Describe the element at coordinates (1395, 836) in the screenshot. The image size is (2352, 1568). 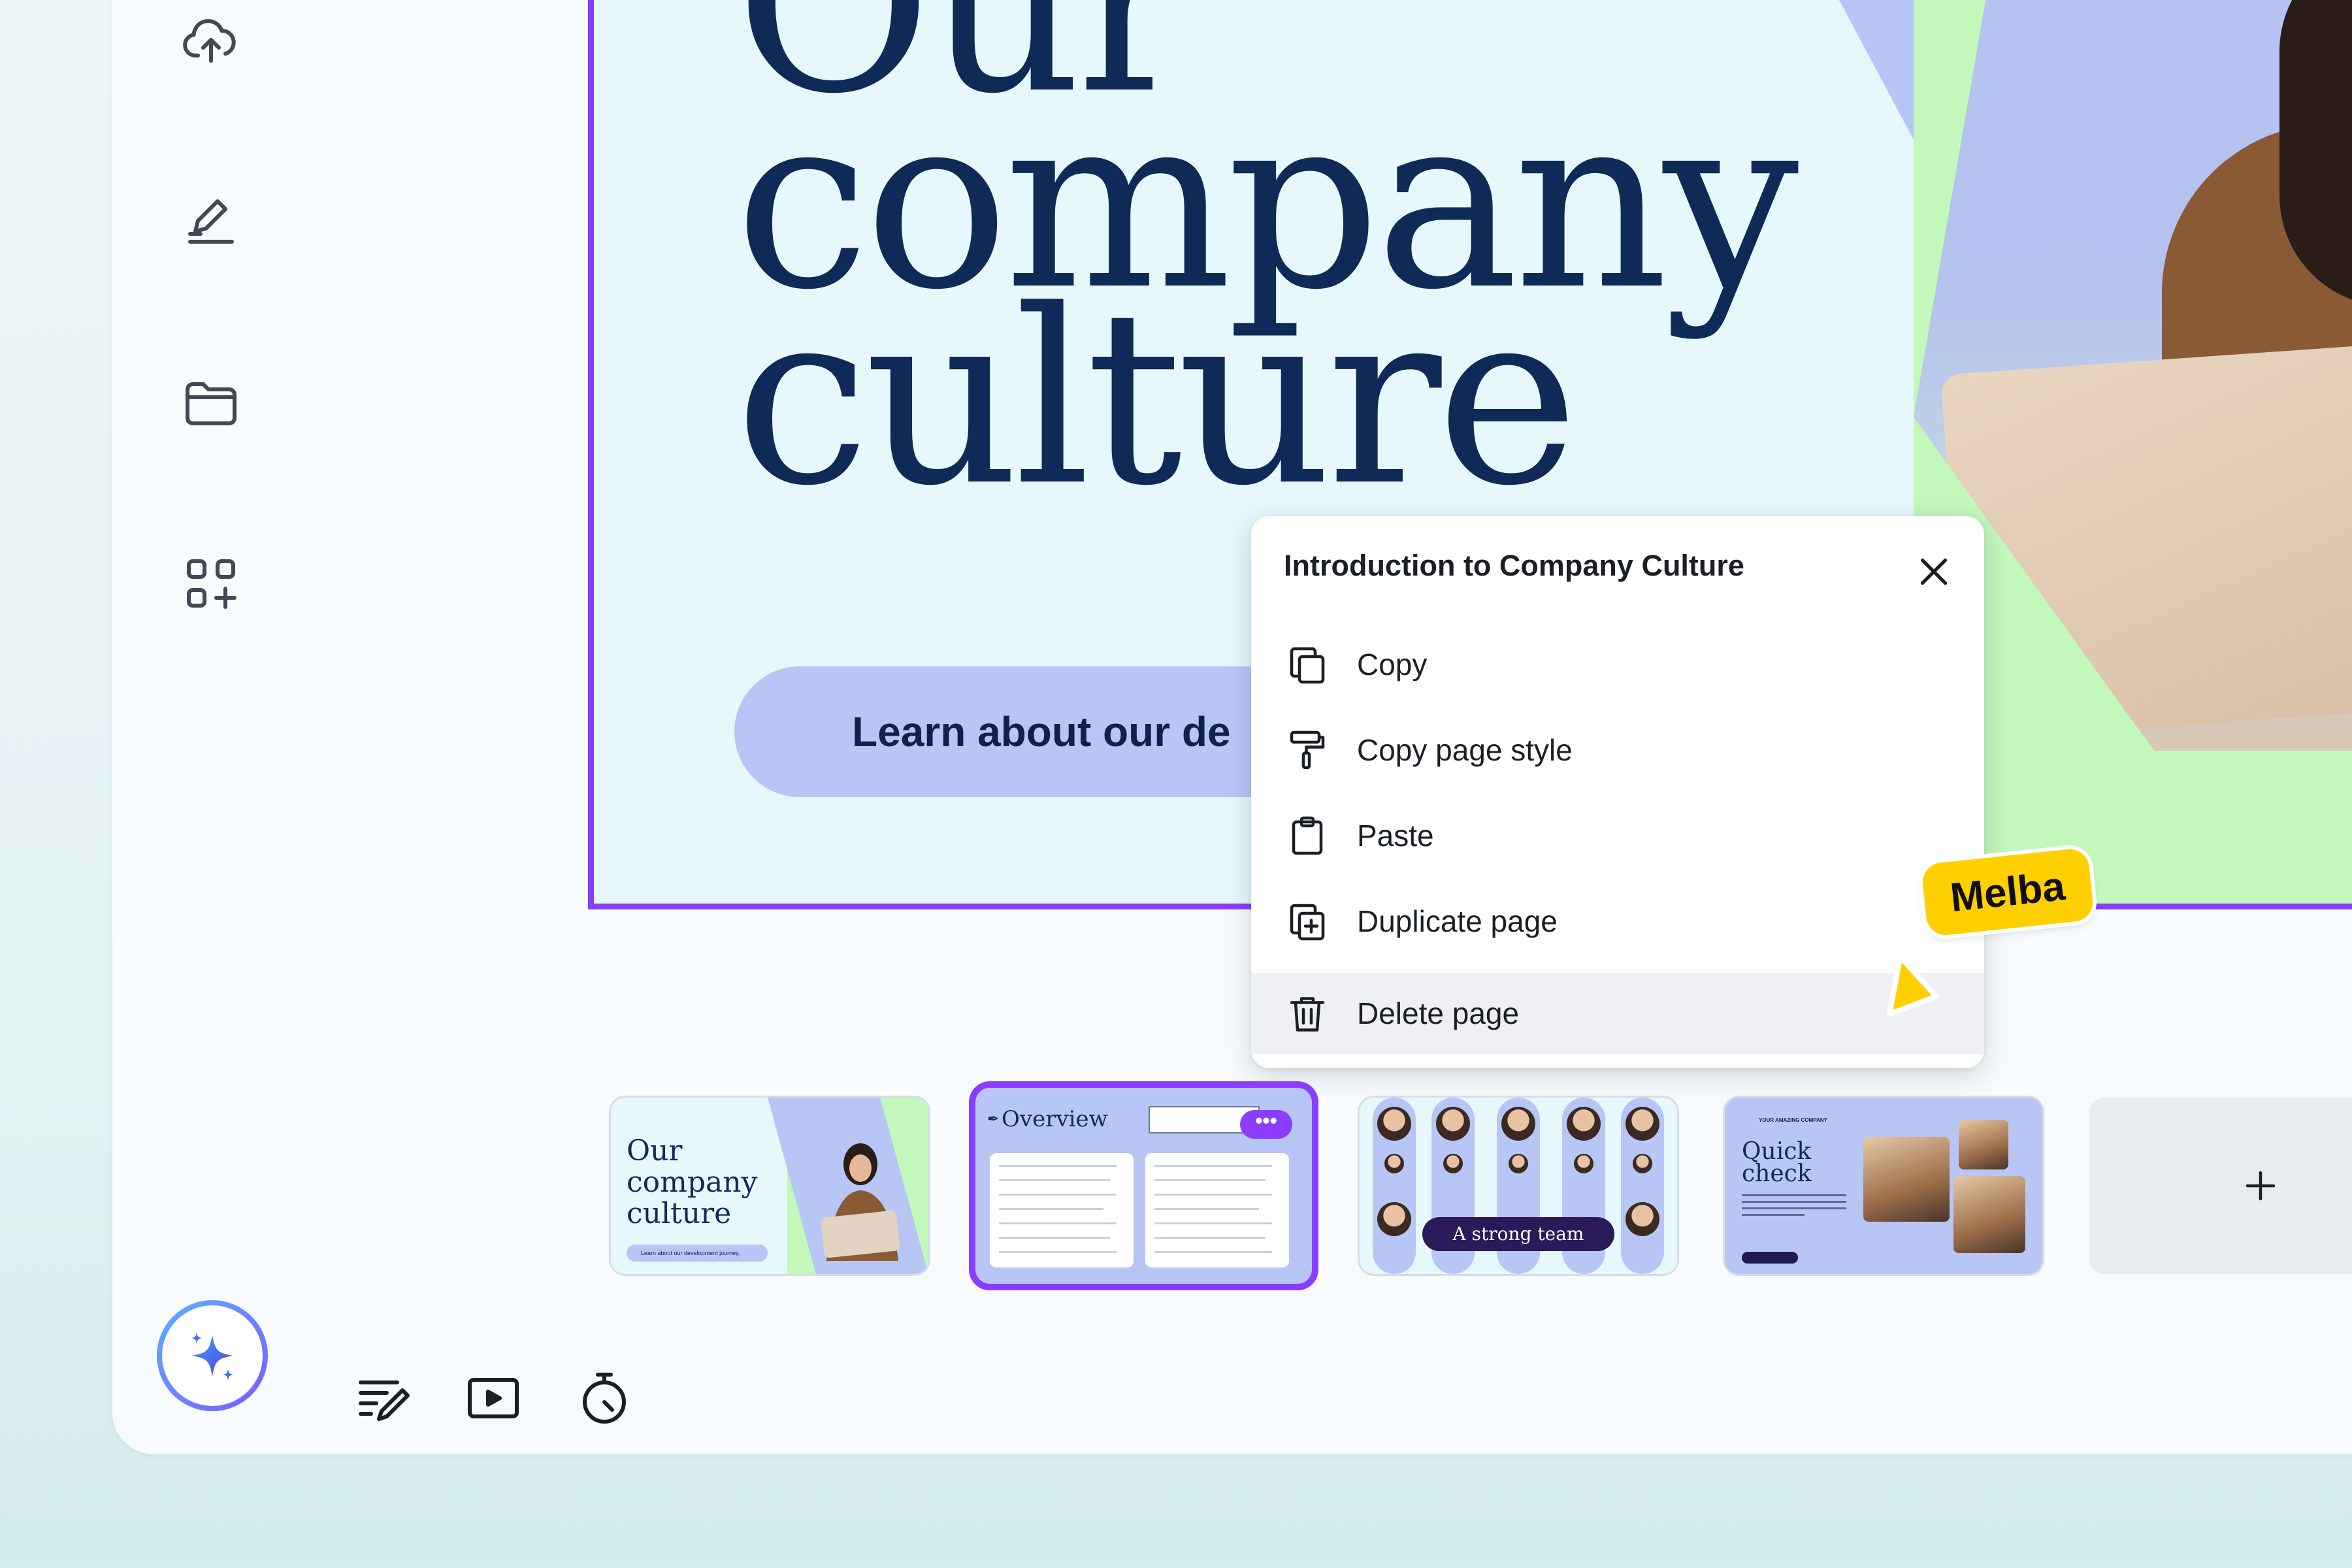
I see `menu-item-label: Paste` at that location.